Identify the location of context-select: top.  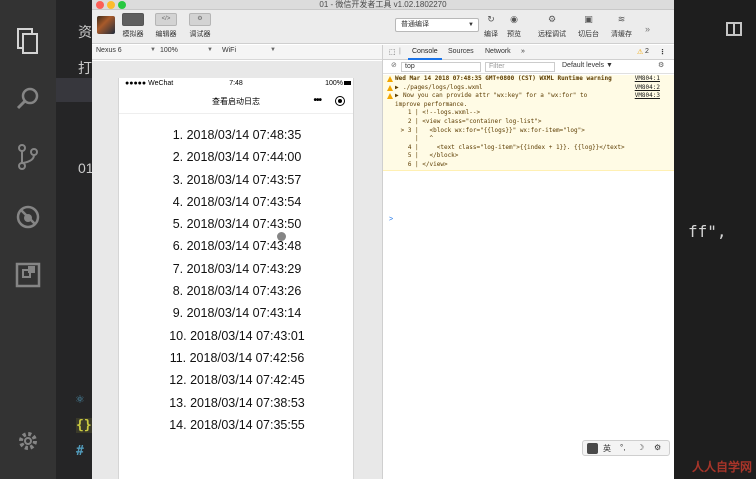
(441, 67).